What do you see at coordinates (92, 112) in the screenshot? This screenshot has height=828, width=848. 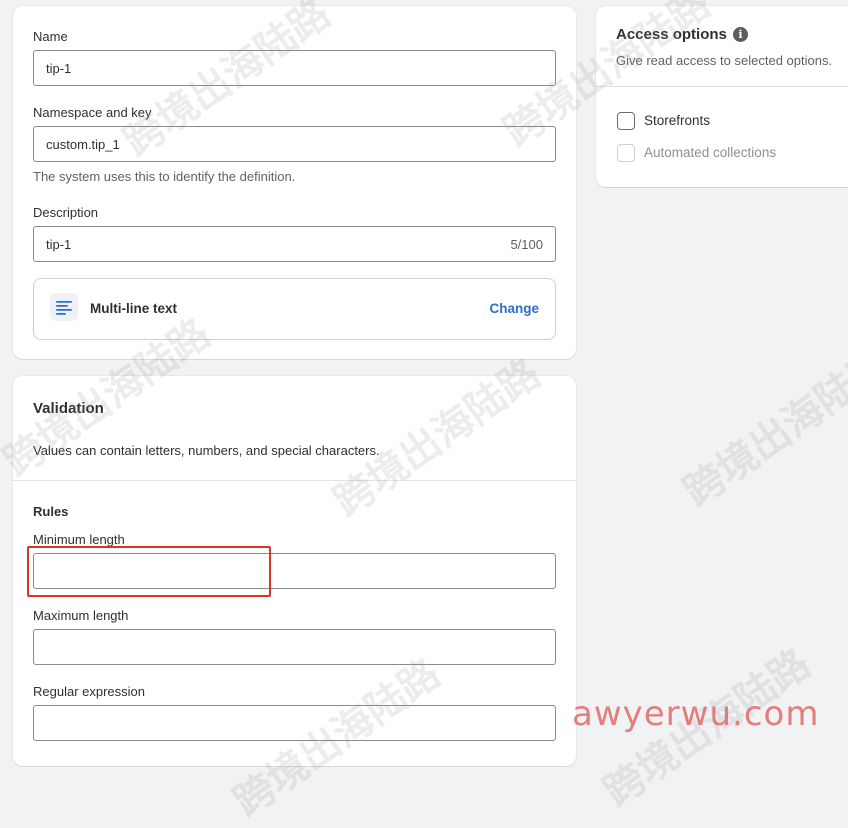 I see `namespace-label: Namespace and key` at bounding box center [92, 112].